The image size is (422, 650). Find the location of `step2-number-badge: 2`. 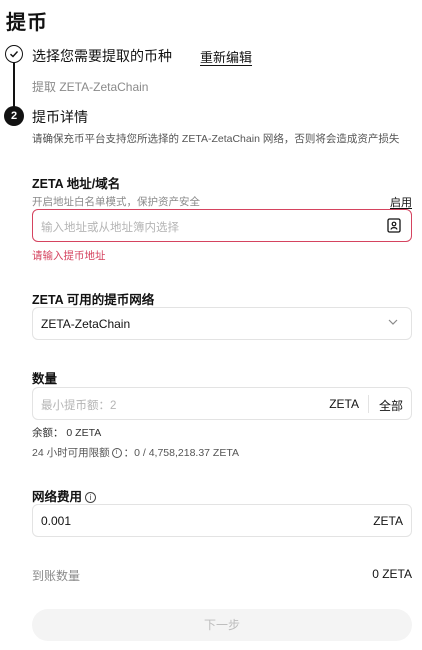

step2-number-badge: 2 is located at coordinates (14, 116).